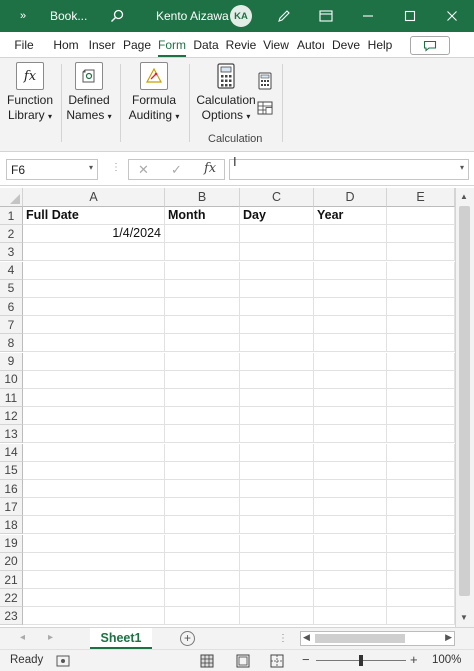  I want to click on cell-c6, so click(277, 307).